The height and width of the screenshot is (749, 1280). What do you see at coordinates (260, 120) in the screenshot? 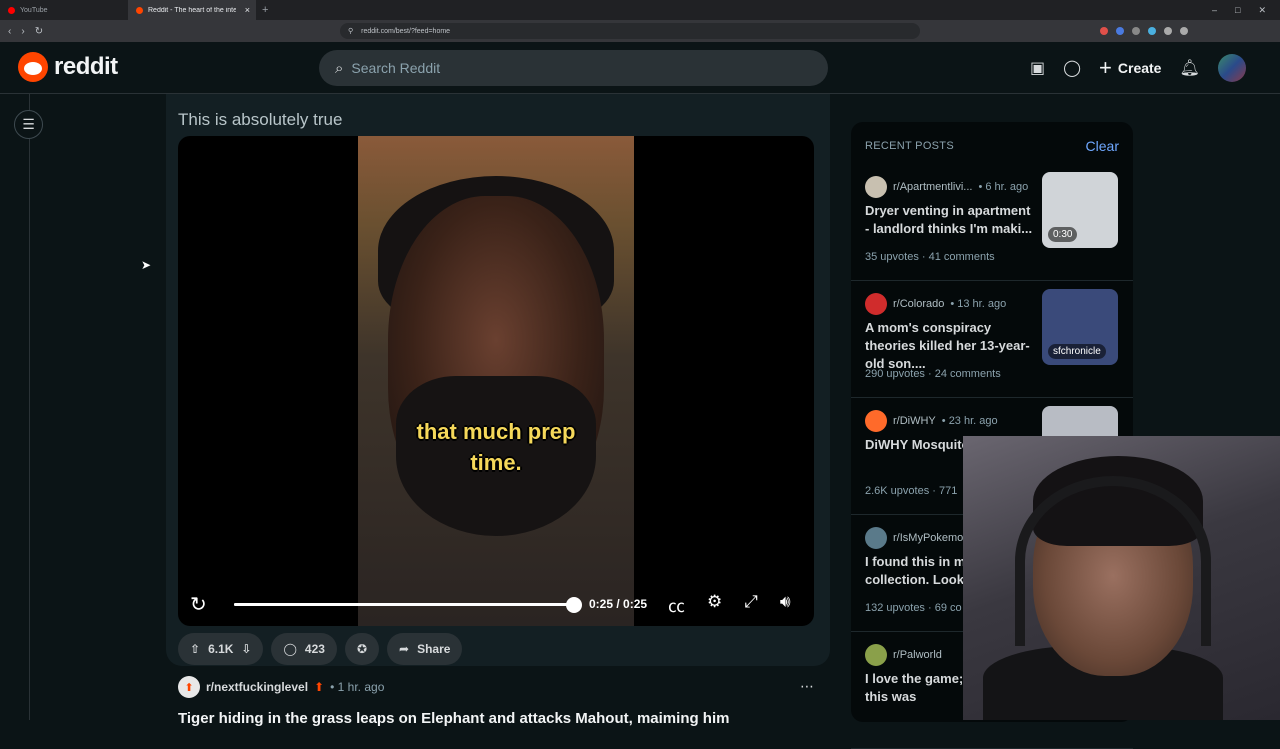
I see `post-title: This is absolutely true` at bounding box center [260, 120].